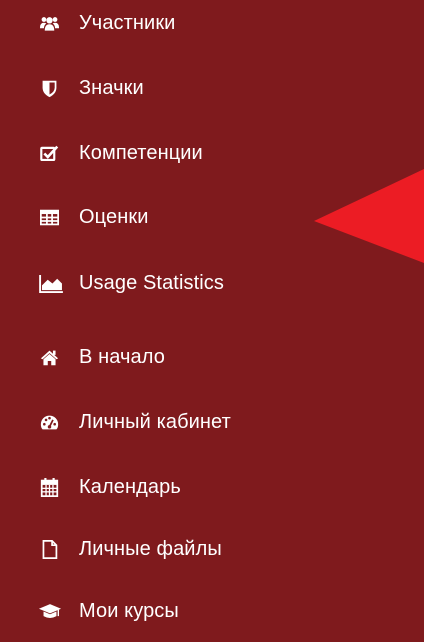 This screenshot has width=424, height=642. I want to click on sidebar-item-label: Участники, so click(127, 22).